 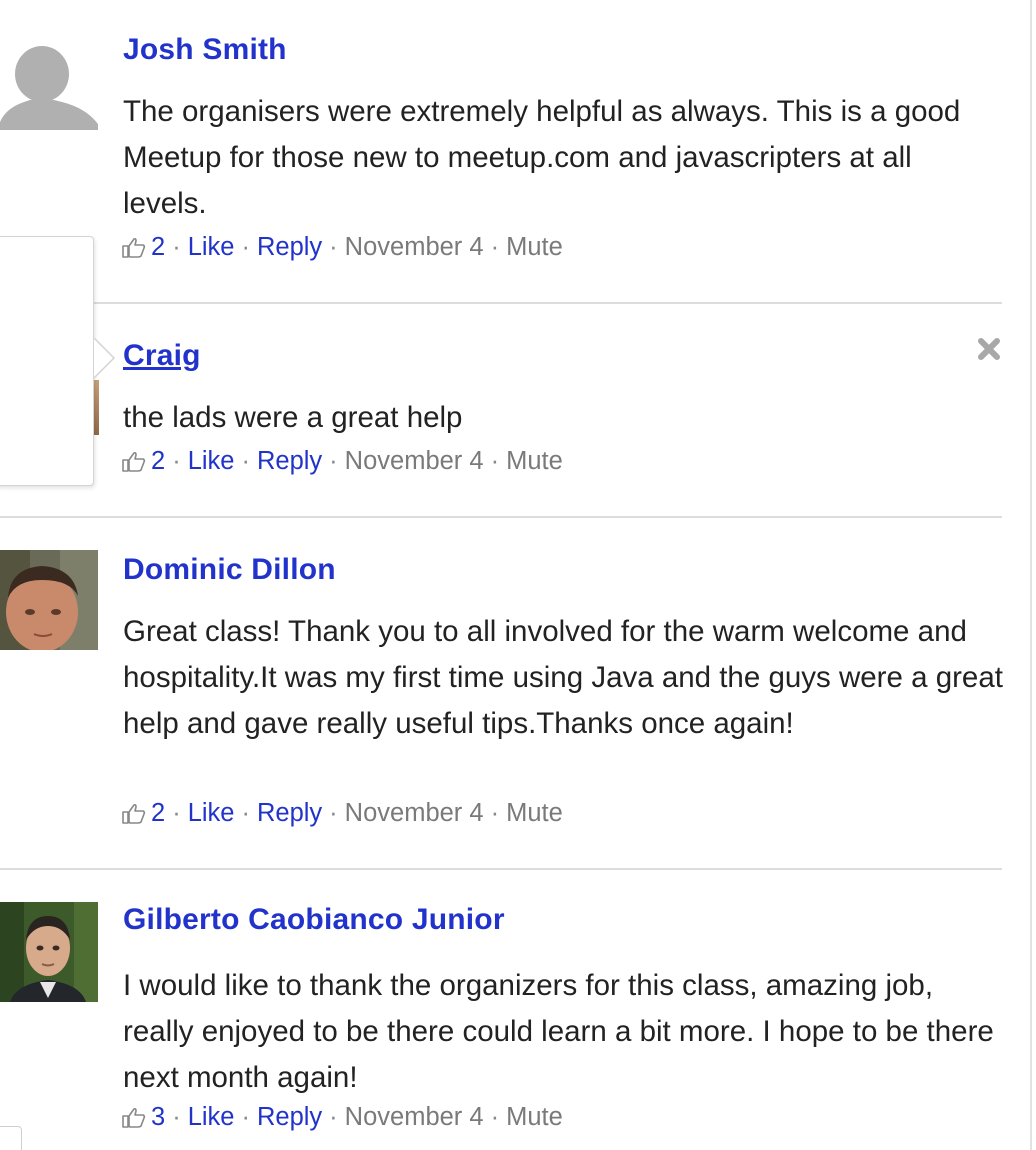 I want to click on author-name: Josh Smith, so click(x=205, y=50).